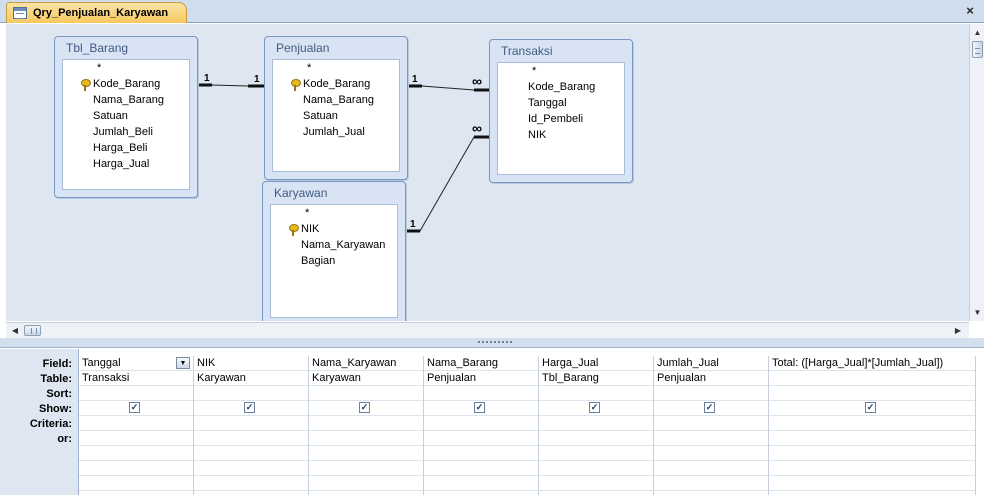  I want to click on grid-field-cell: Harga_Jual, so click(596, 363).